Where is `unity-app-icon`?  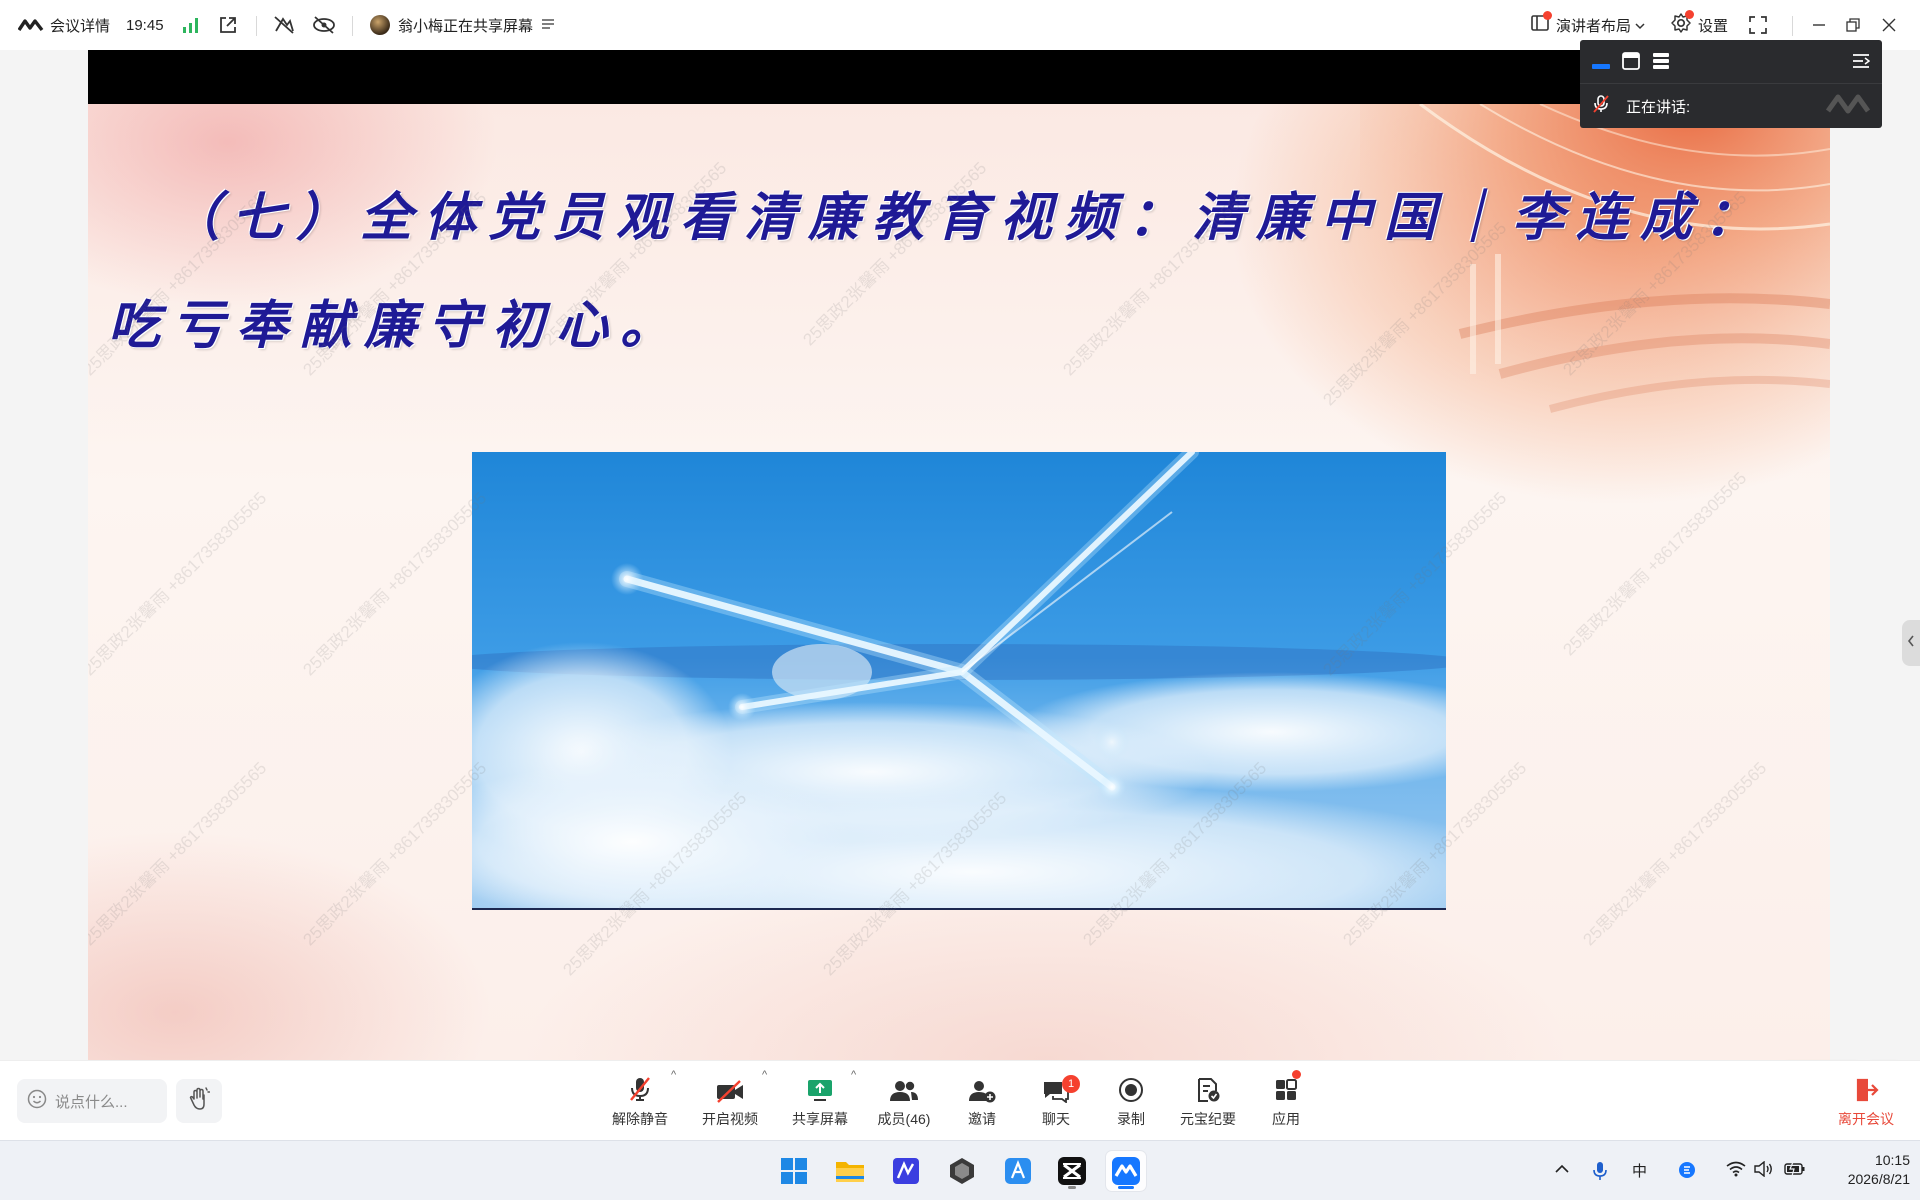 unity-app-icon is located at coordinates (962, 1171).